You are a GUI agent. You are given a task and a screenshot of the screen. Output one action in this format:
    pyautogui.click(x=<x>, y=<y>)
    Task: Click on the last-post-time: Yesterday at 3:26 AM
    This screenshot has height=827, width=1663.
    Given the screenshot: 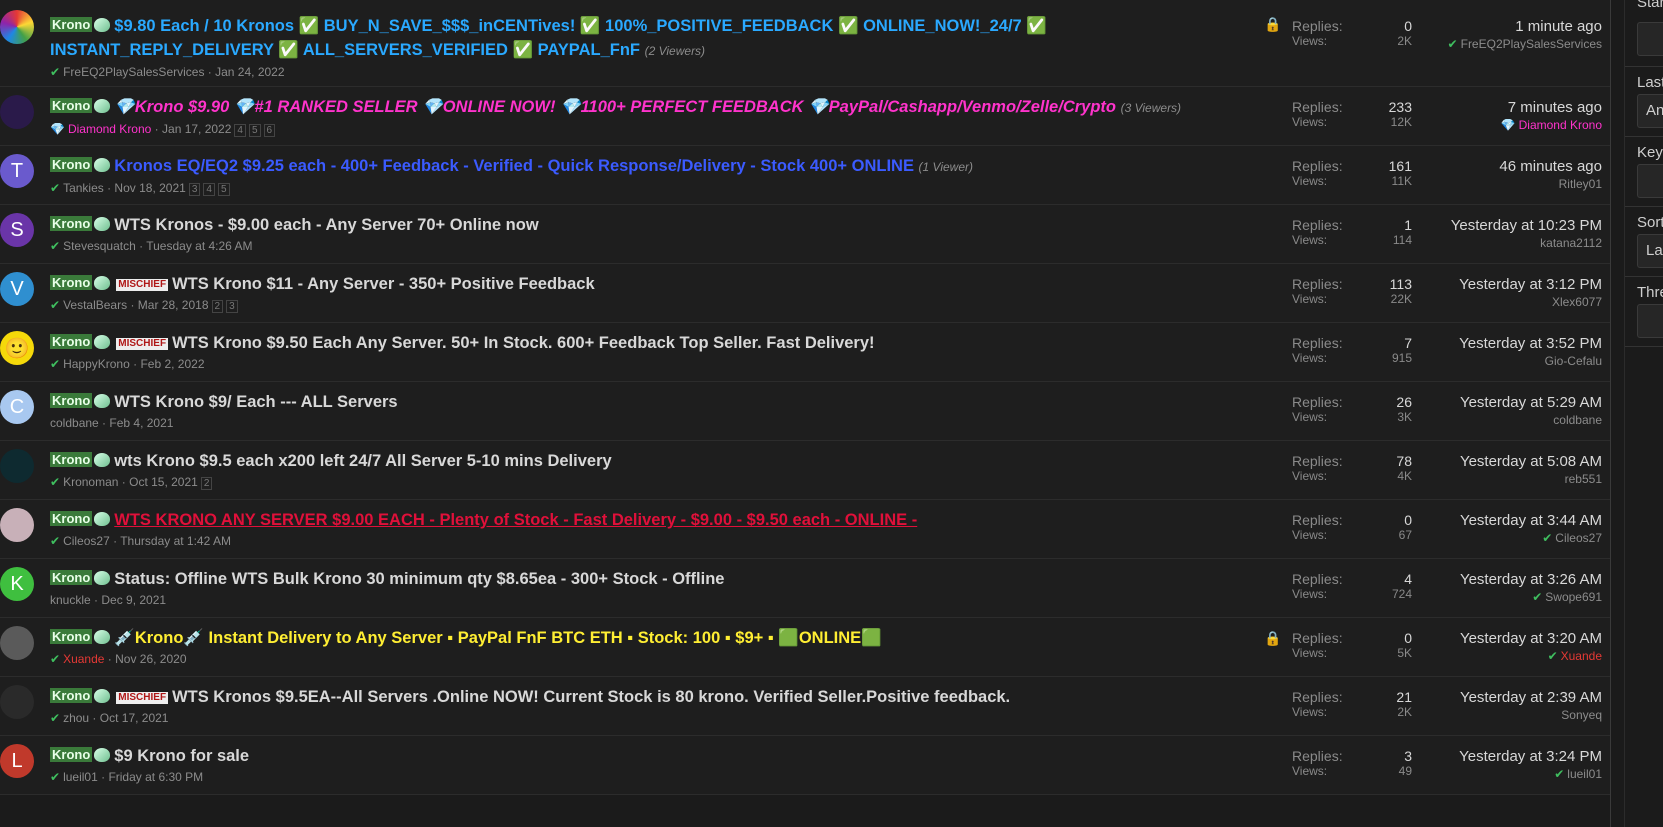 What is the action you would take?
    pyautogui.click(x=1531, y=579)
    